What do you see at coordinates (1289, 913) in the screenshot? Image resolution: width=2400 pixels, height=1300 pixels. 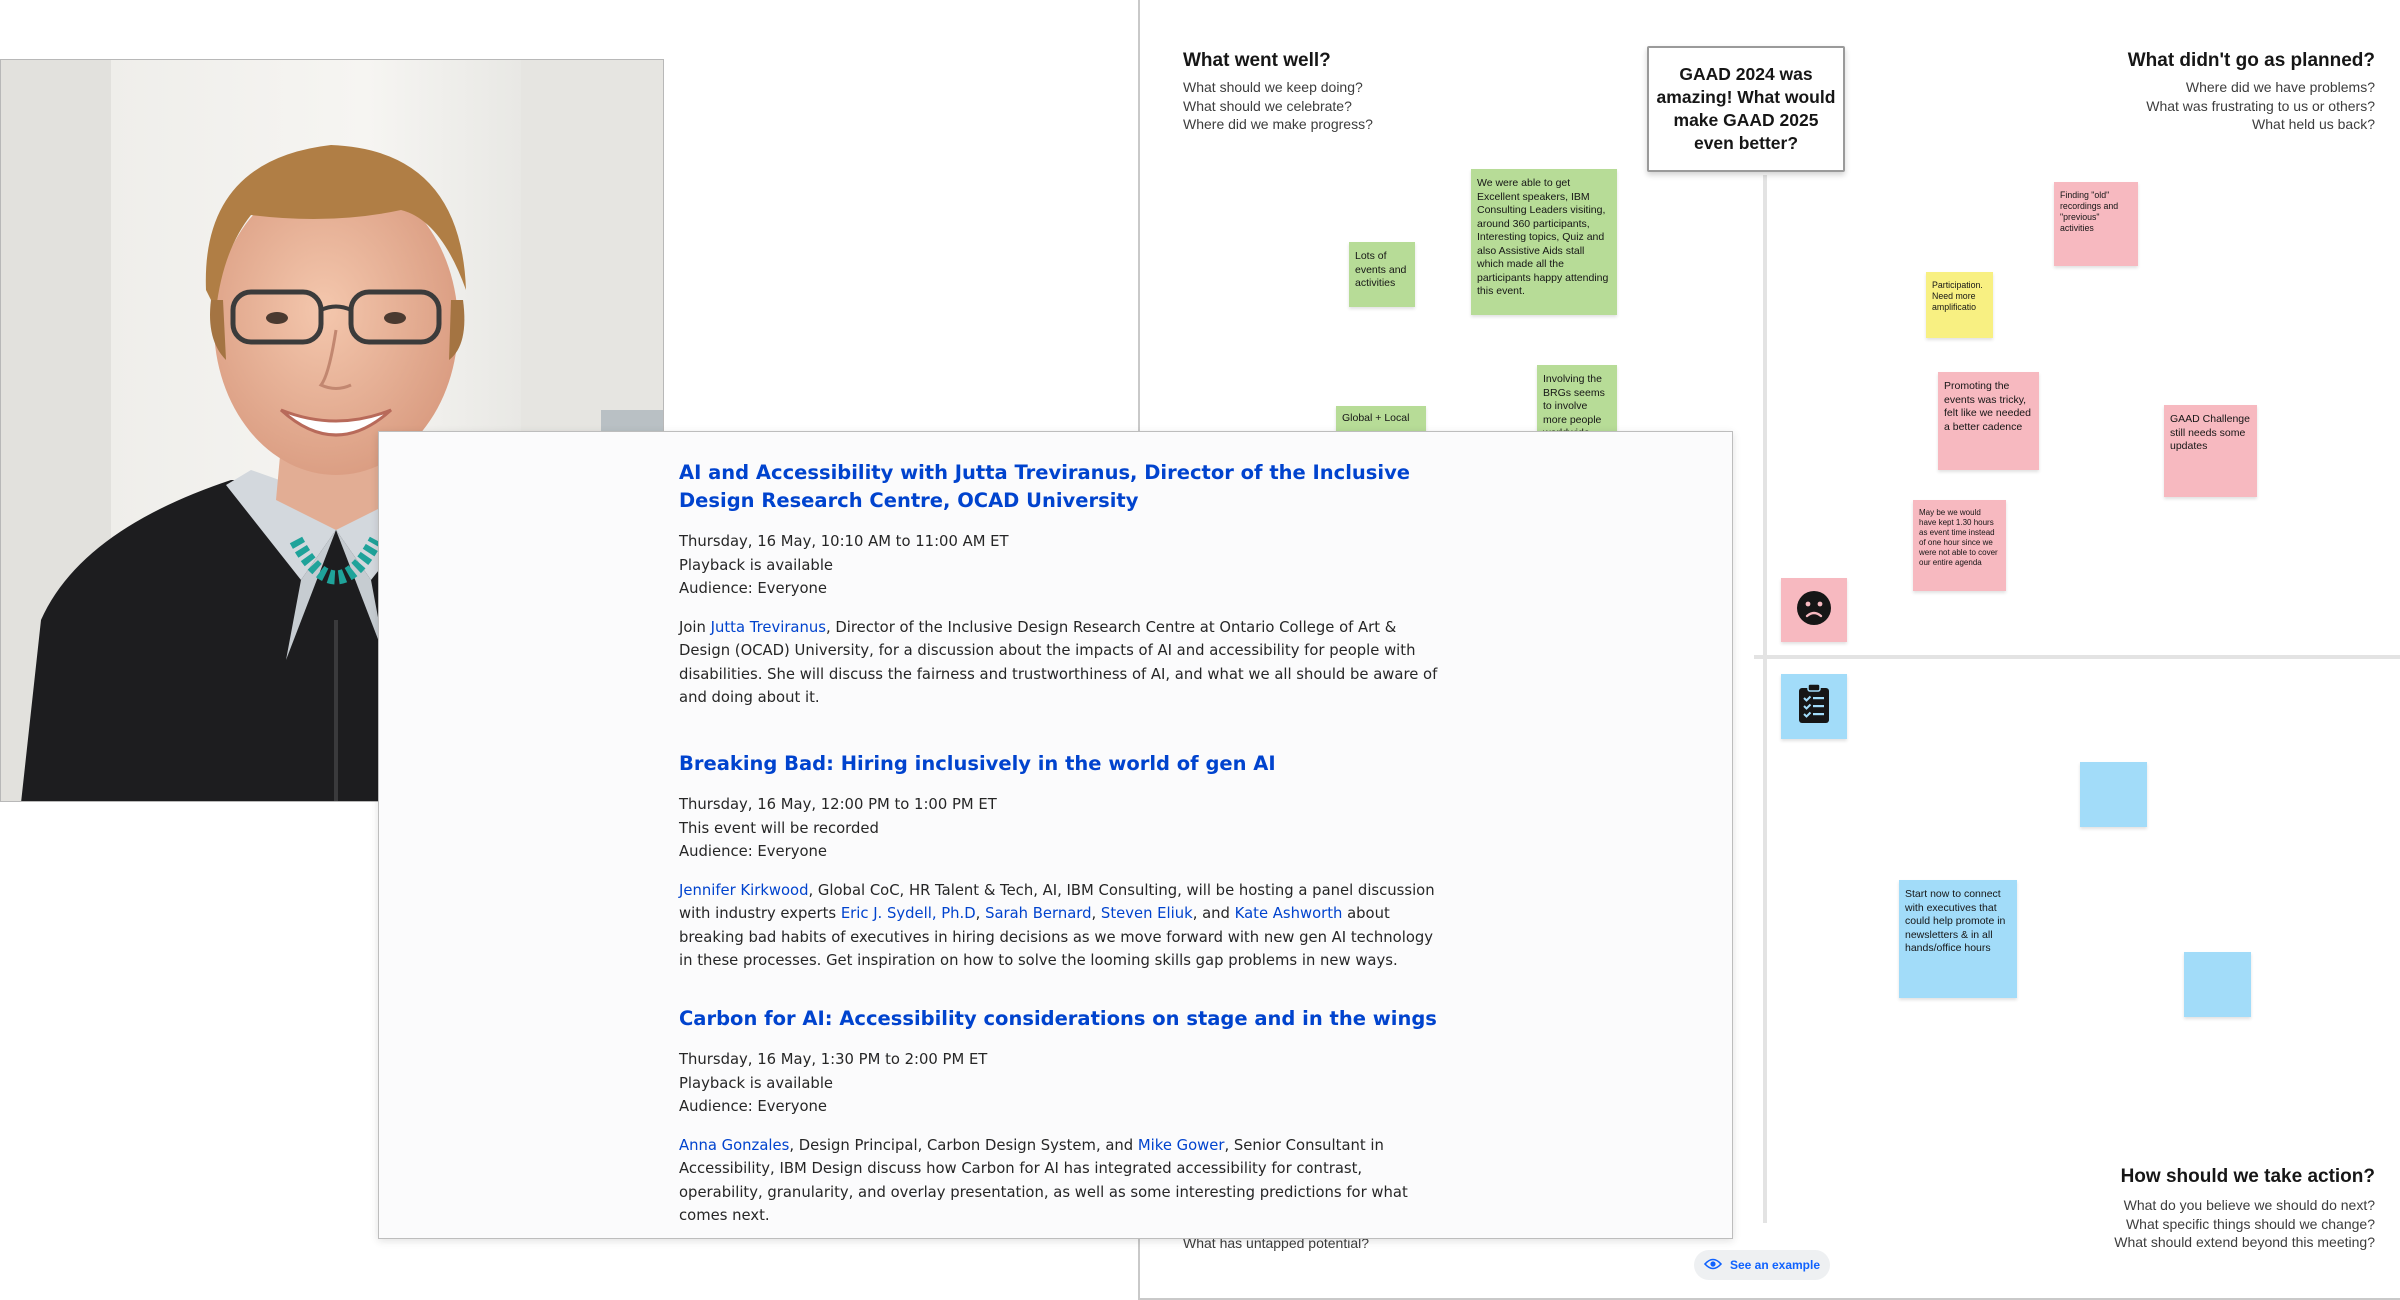 I see `person-link: Kate Ashworth` at bounding box center [1289, 913].